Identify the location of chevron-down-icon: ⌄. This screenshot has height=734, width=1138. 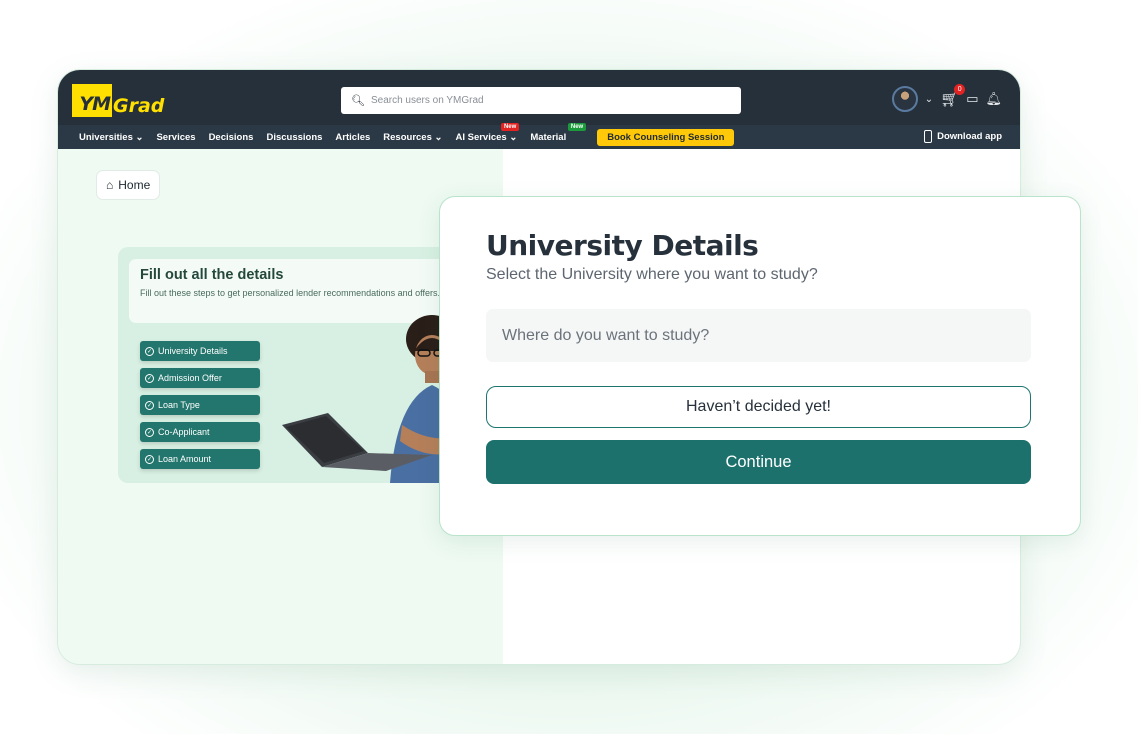
(929, 99).